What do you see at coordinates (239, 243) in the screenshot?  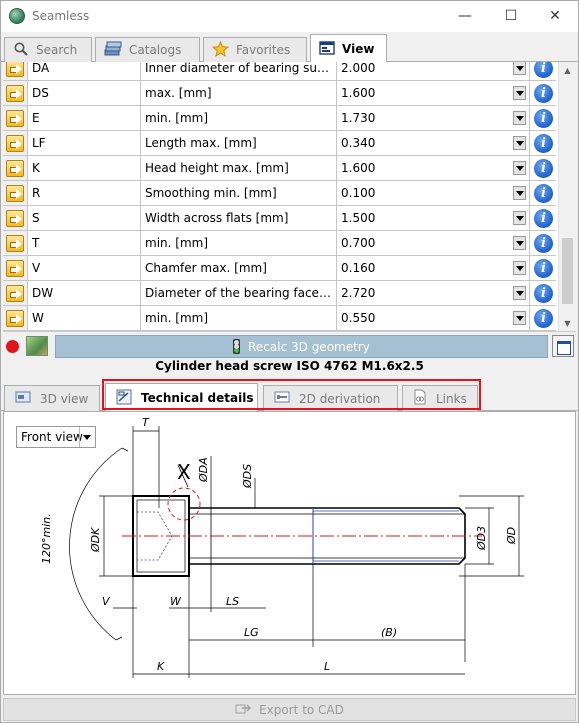 I see `property-description: min. [mm]` at bounding box center [239, 243].